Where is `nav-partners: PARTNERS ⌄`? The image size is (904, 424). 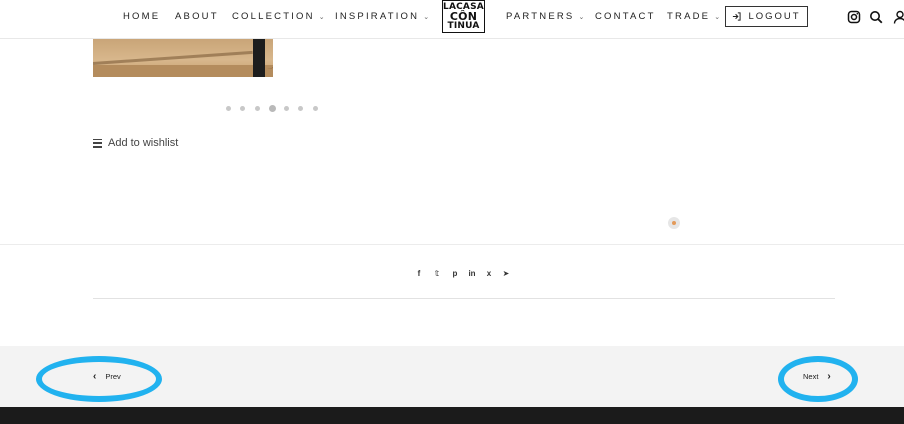 nav-partners: PARTNERS ⌄ is located at coordinates (545, 16).